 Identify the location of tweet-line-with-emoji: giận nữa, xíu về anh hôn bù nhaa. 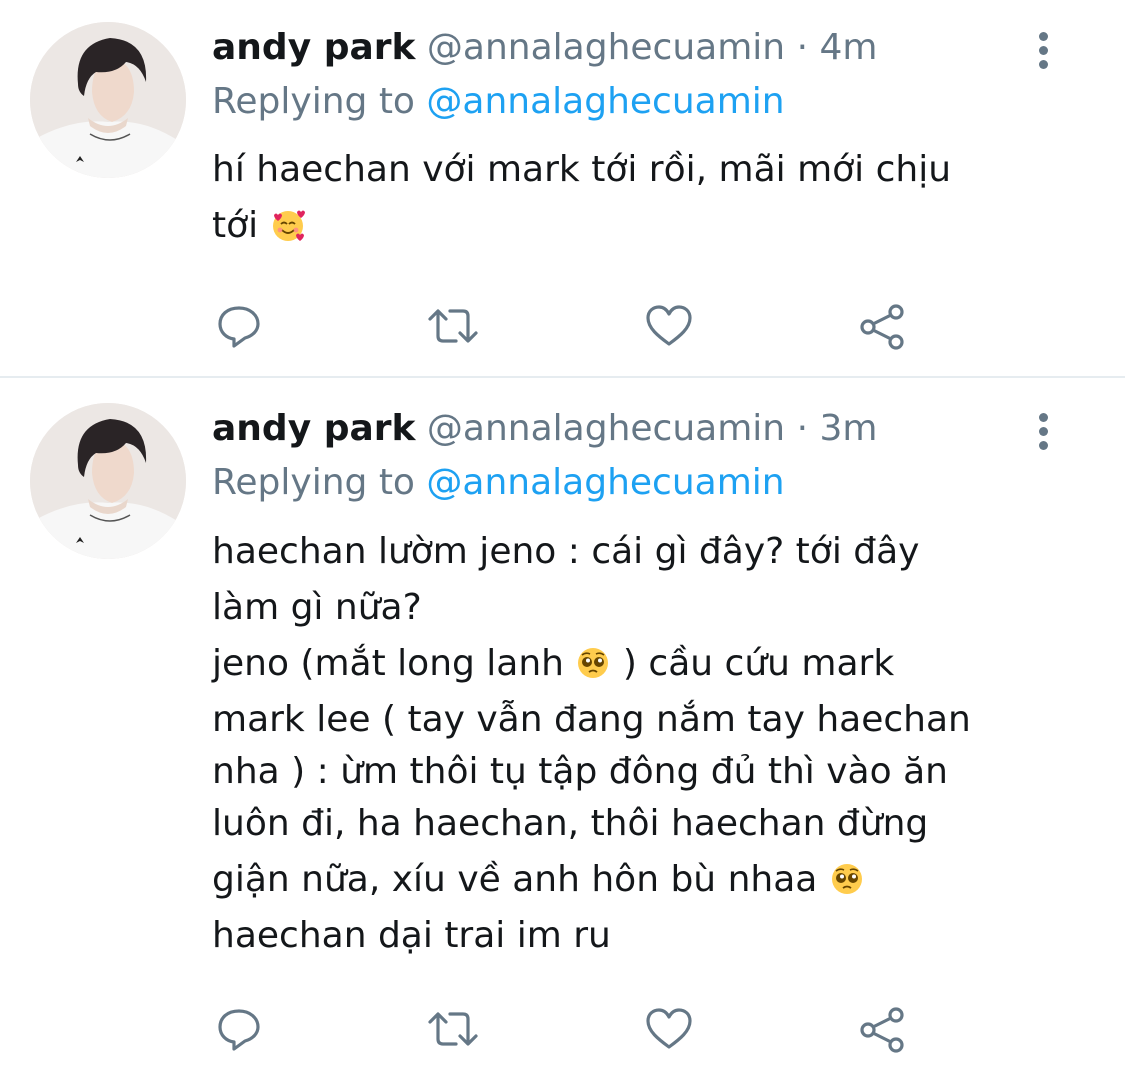
(652, 880).